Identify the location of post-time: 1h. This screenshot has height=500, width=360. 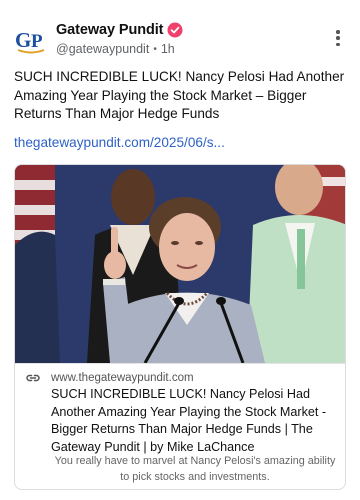
(168, 49).